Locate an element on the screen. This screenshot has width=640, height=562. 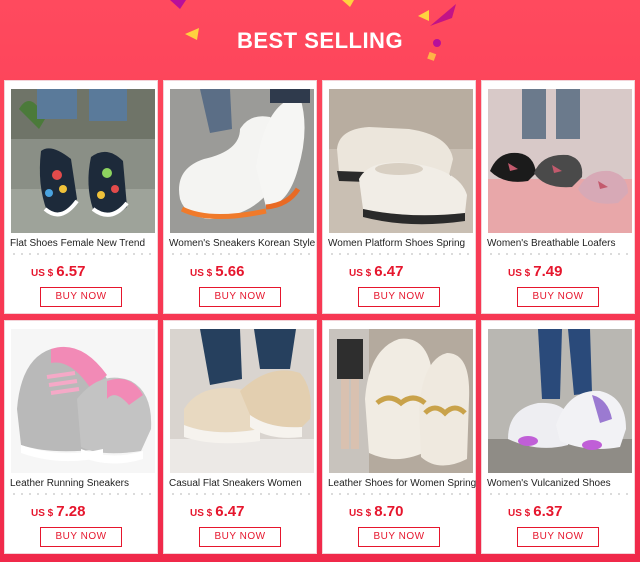
product-name: Leather Running Sneakers is located at coordinates (84, 483).